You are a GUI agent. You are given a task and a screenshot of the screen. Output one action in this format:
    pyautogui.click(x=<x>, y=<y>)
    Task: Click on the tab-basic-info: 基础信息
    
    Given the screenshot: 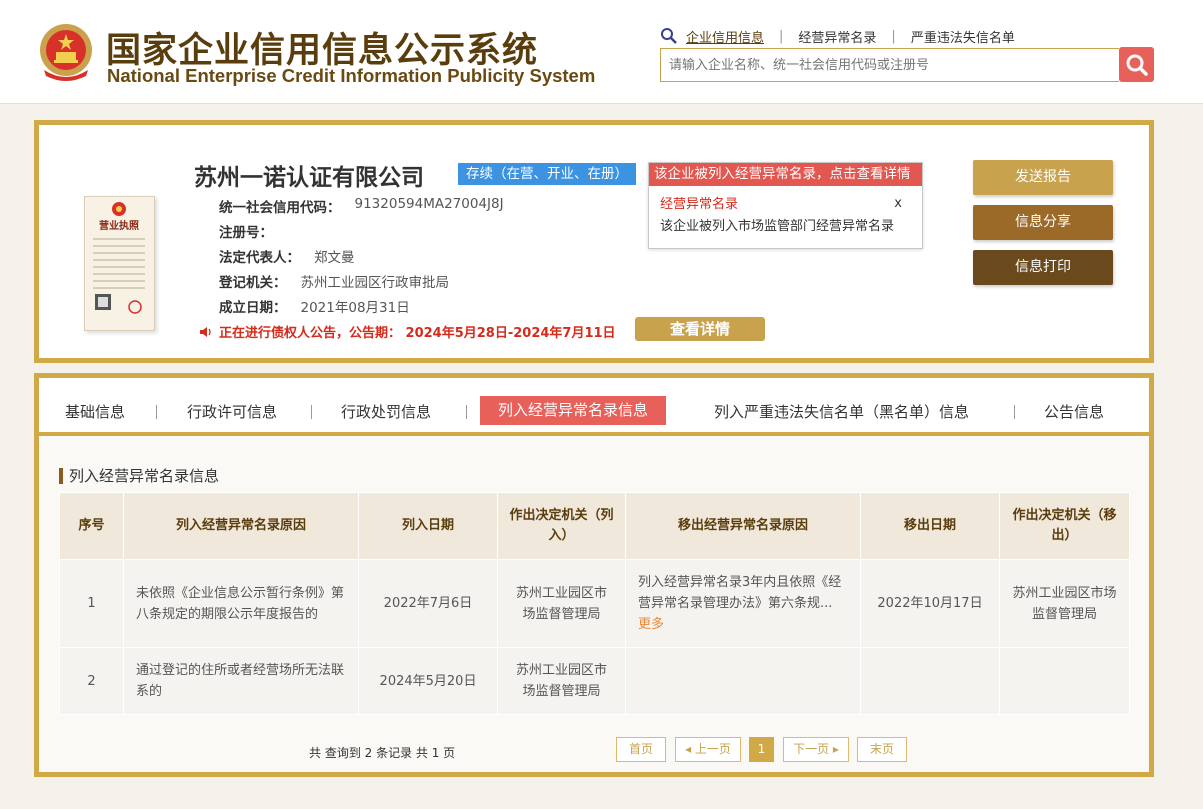 What is the action you would take?
    pyautogui.click(x=95, y=411)
    